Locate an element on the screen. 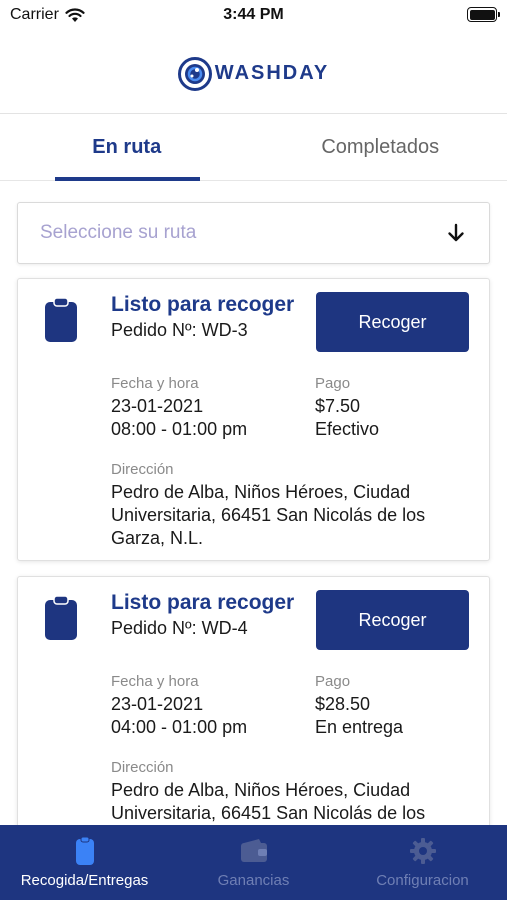 This screenshot has width=507, height=900. arrow-down-icon is located at coordinates (456, 232).